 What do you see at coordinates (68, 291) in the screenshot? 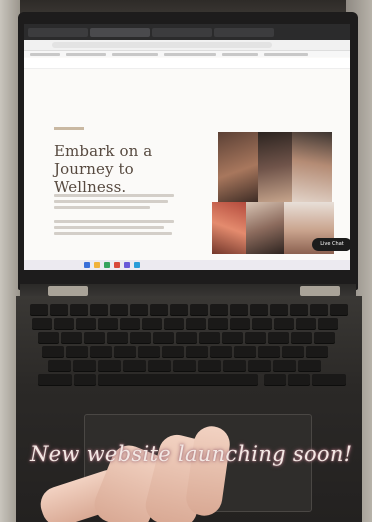
I see `hinge-left` at bounding box center [68, 291].